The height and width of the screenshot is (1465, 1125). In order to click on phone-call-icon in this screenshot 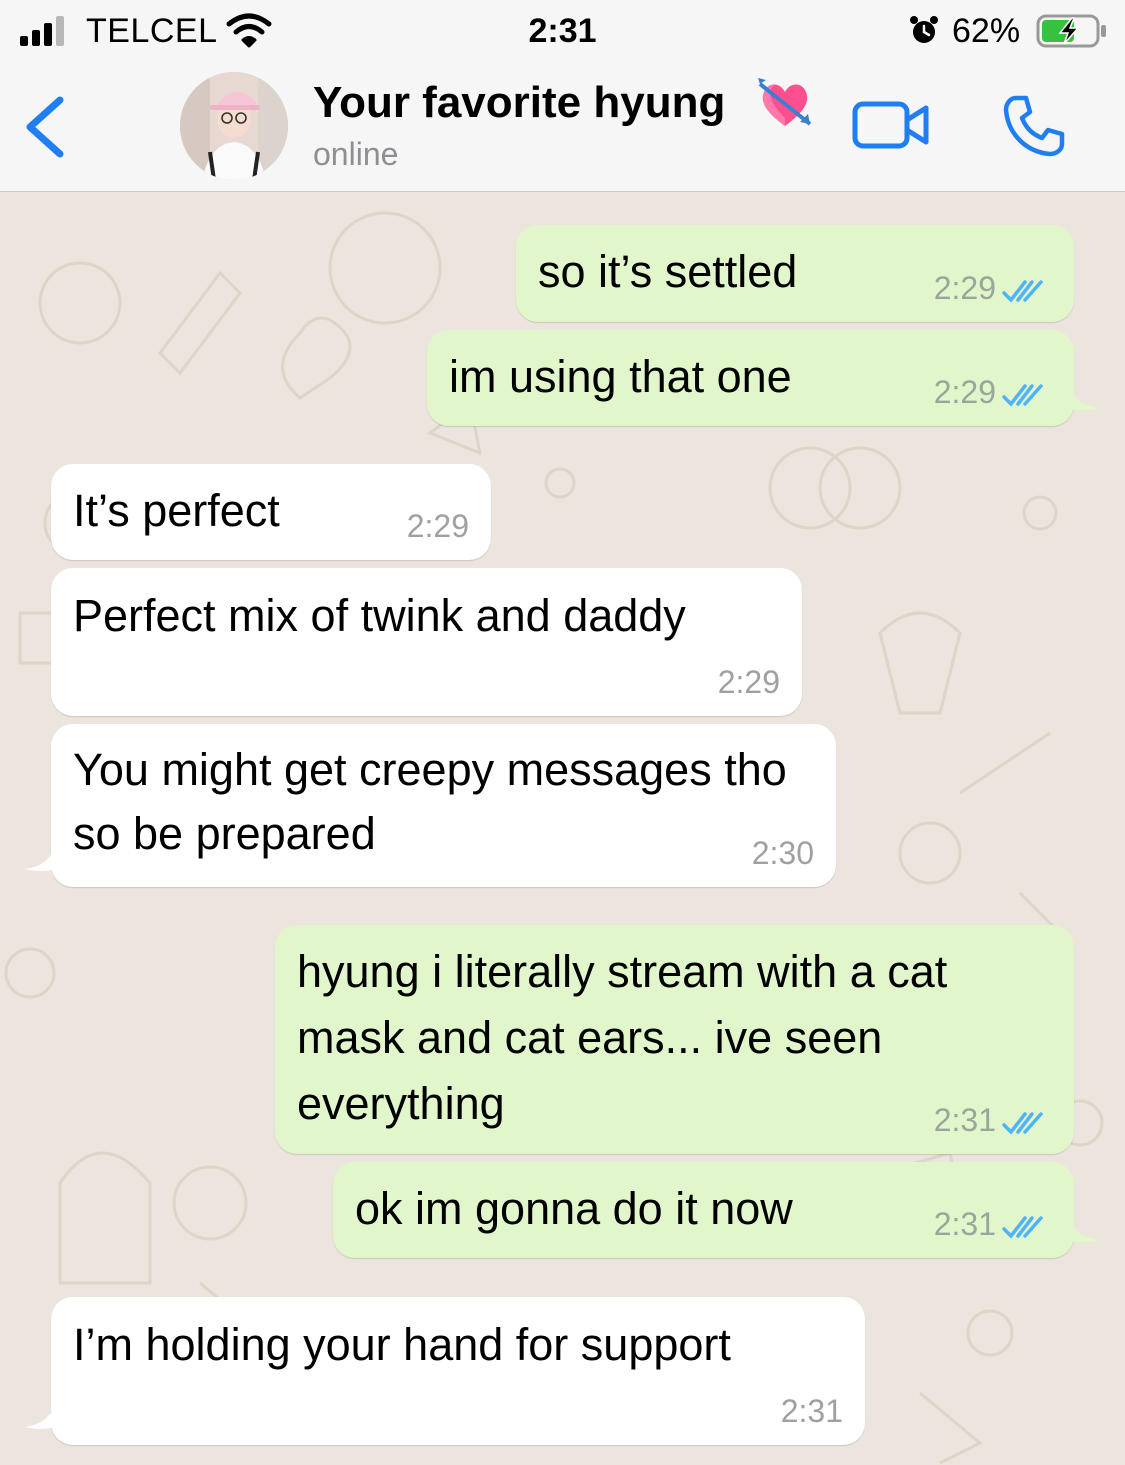, I will do `click(1034, 126)`.